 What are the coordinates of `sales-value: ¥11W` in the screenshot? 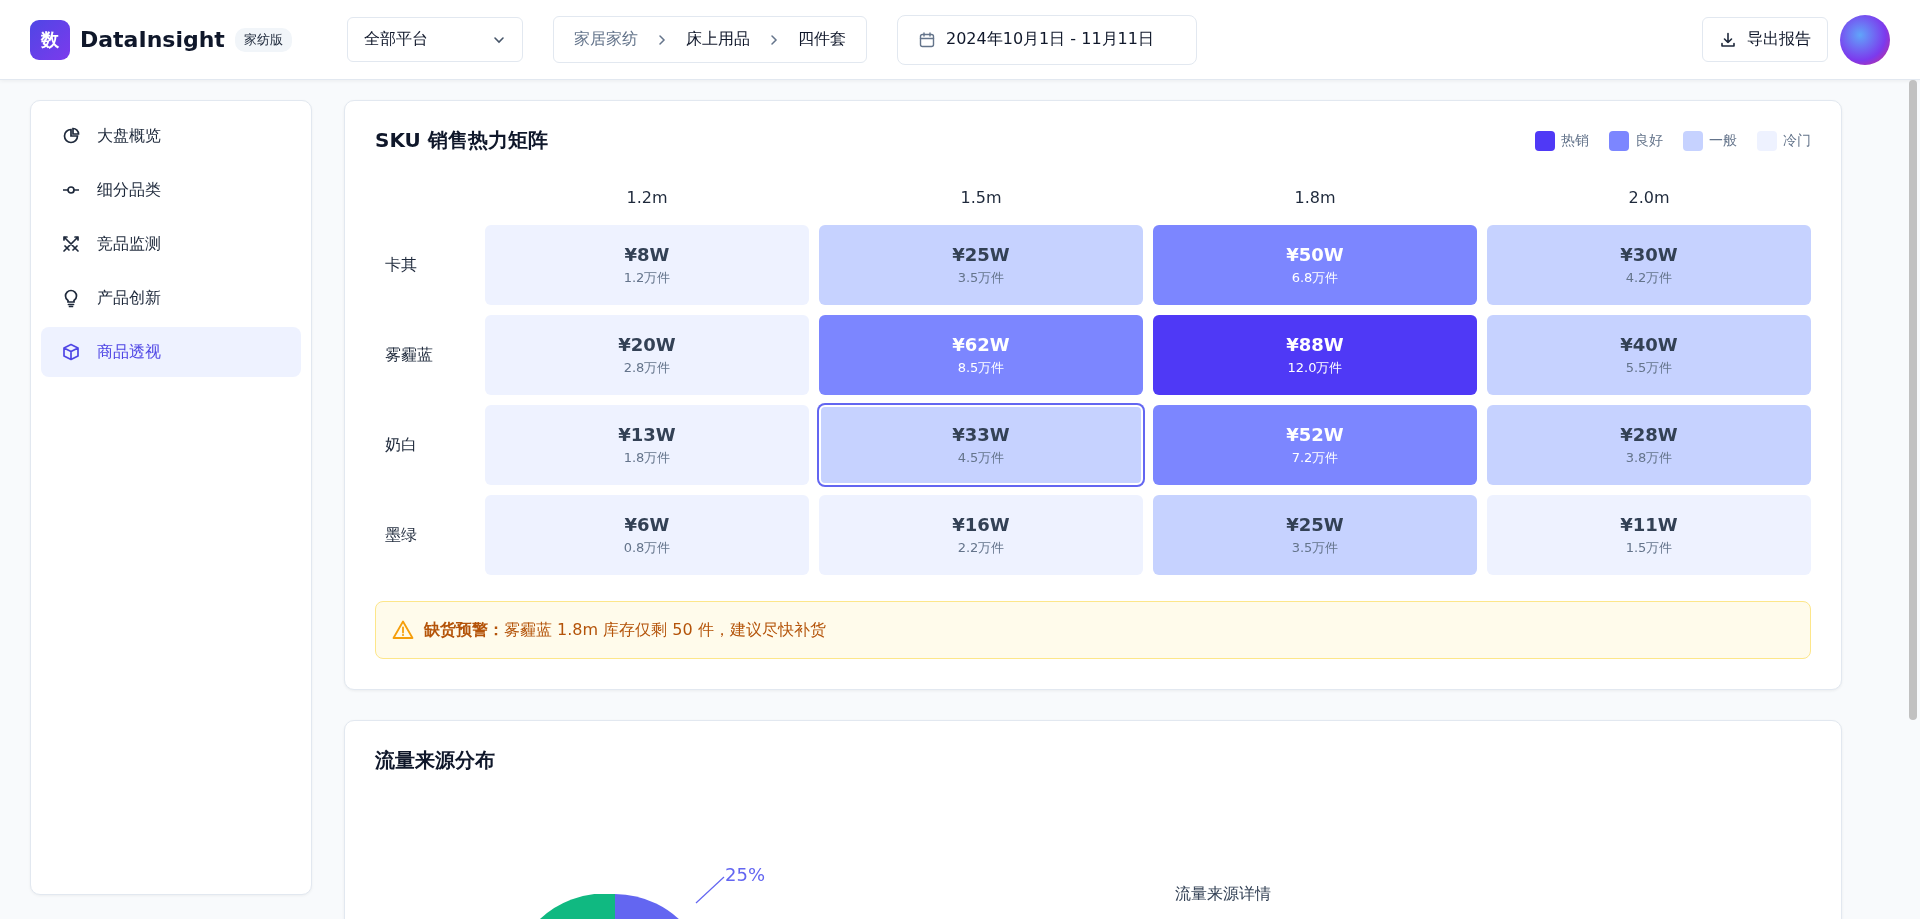 It's located at (1649, 524).